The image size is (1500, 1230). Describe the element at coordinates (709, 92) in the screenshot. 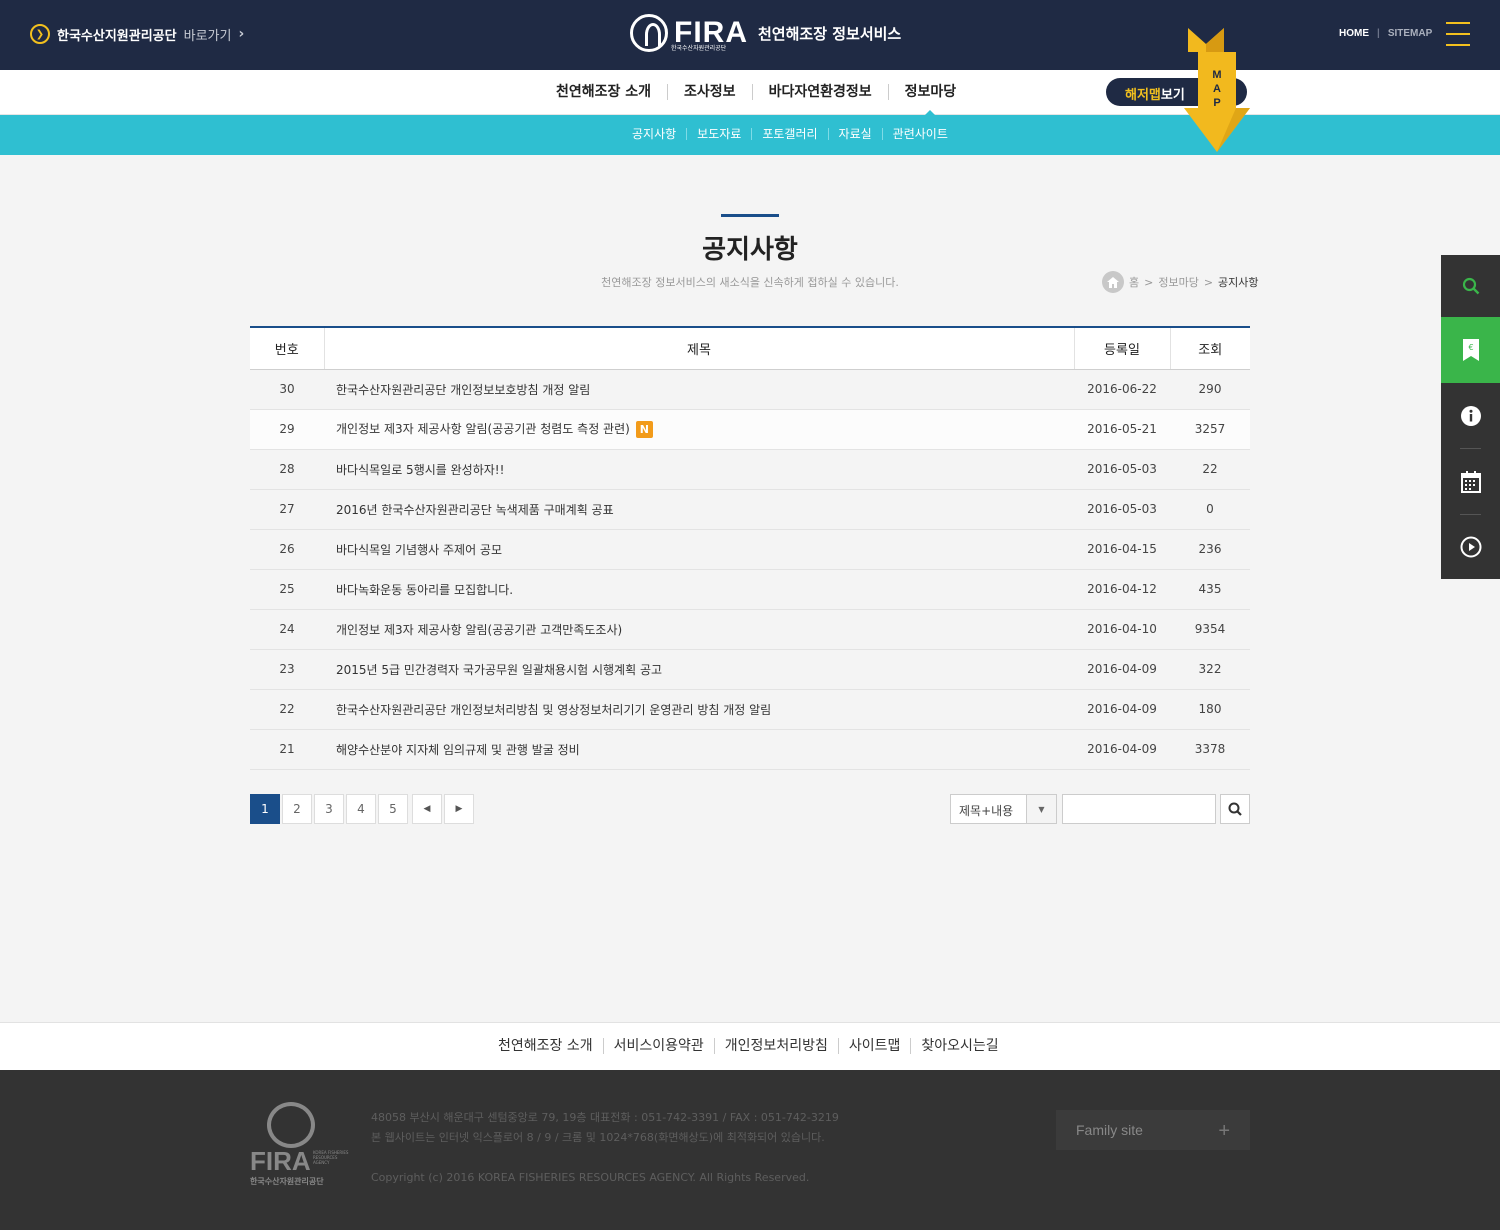

I see `nav-item-survey: 조사정보` at that location.